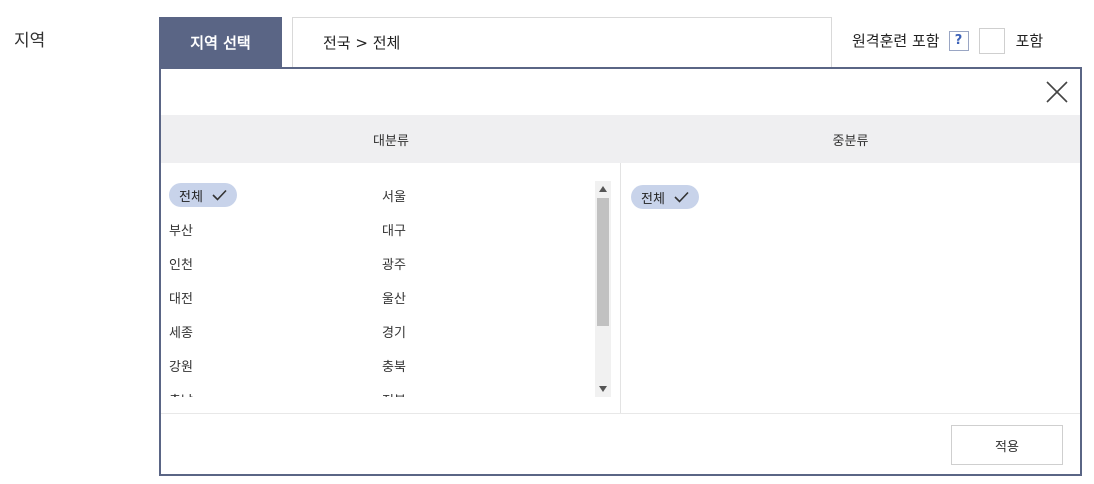 The height and width of the screenshot is (484, 1094). What do you see at coordinates (362, 43) in the screenshot?
I see `selected-region-path-text: 전국 > 전체` at bounding box center [362, 43].